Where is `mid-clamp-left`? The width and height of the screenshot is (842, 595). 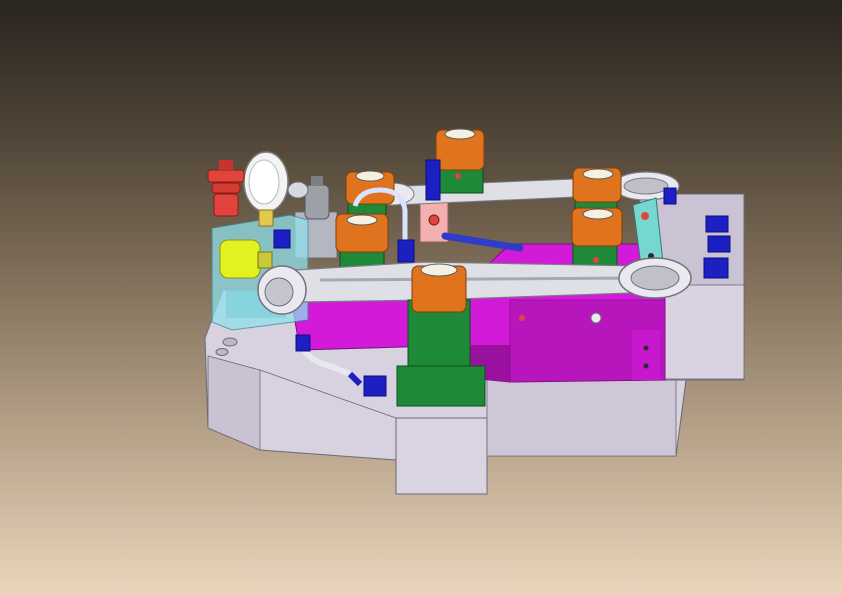 mid-clamp-left is located at coordinates (362, 243).